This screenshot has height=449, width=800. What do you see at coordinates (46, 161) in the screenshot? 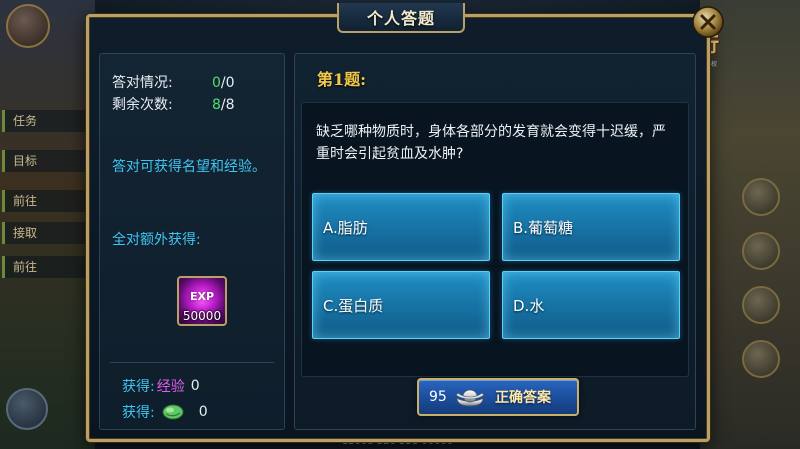
I see `quest-row: 目标` at bounding box center [46, 161].